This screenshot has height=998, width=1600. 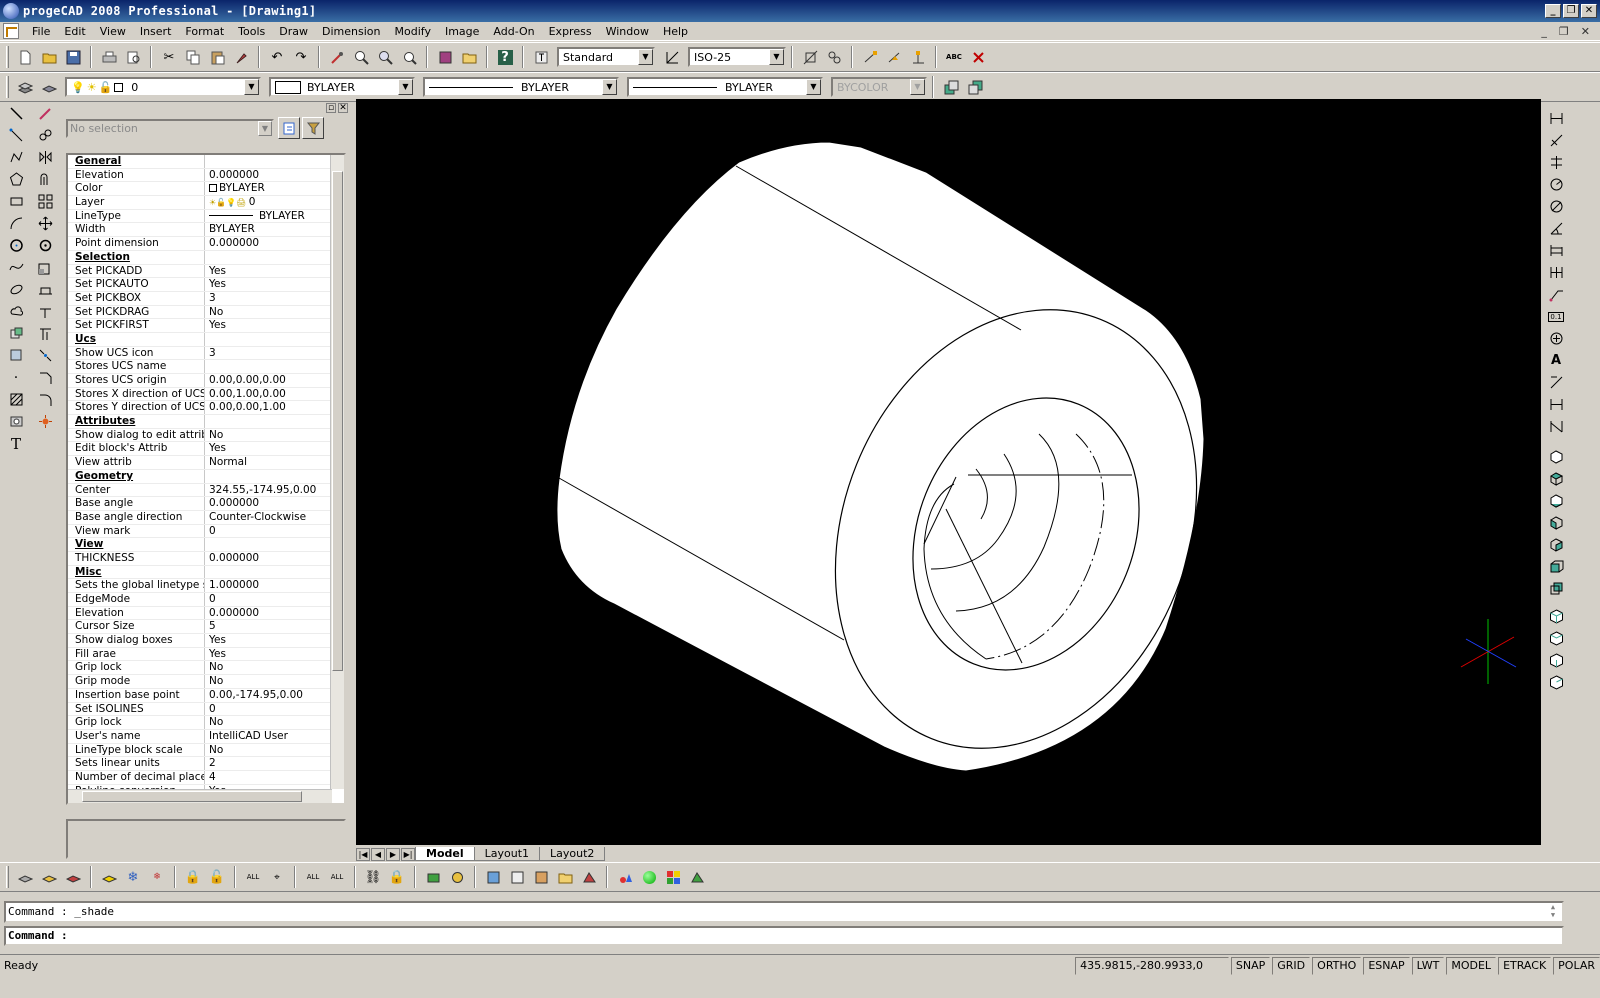 I want to click on image-tool-5-button, so click(x=589, y=877).